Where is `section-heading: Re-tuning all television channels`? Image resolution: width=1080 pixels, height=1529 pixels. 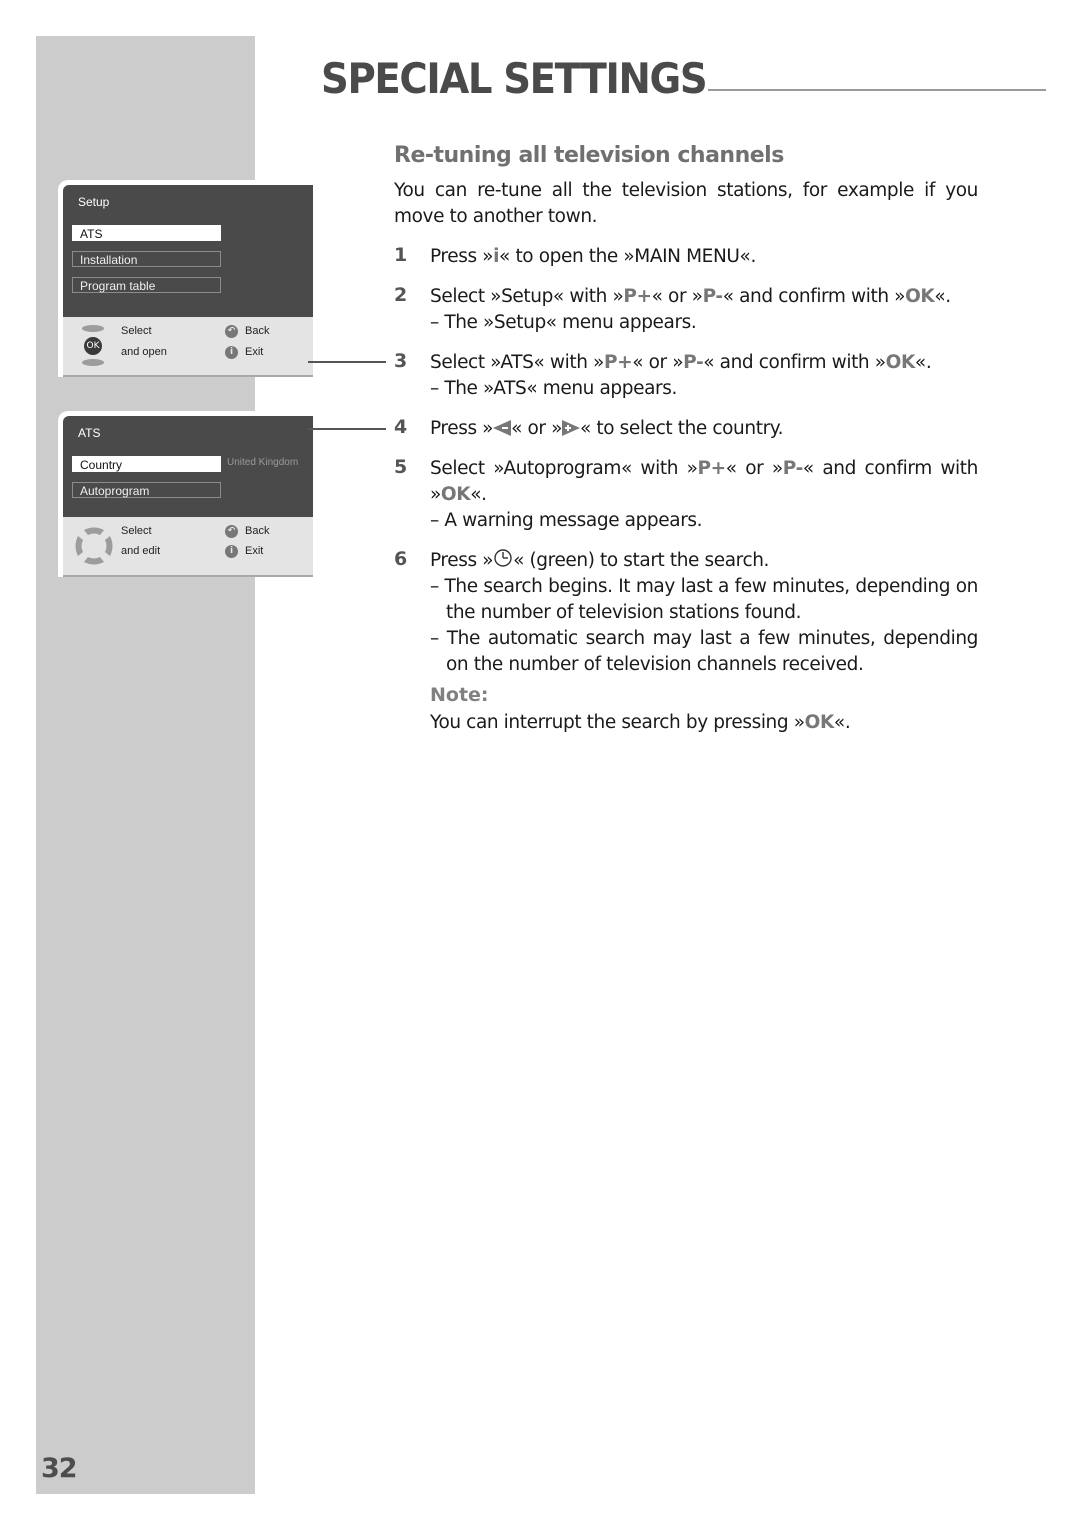 section-heading: Re-tuning all television channels is located at coordinates (589, 155).